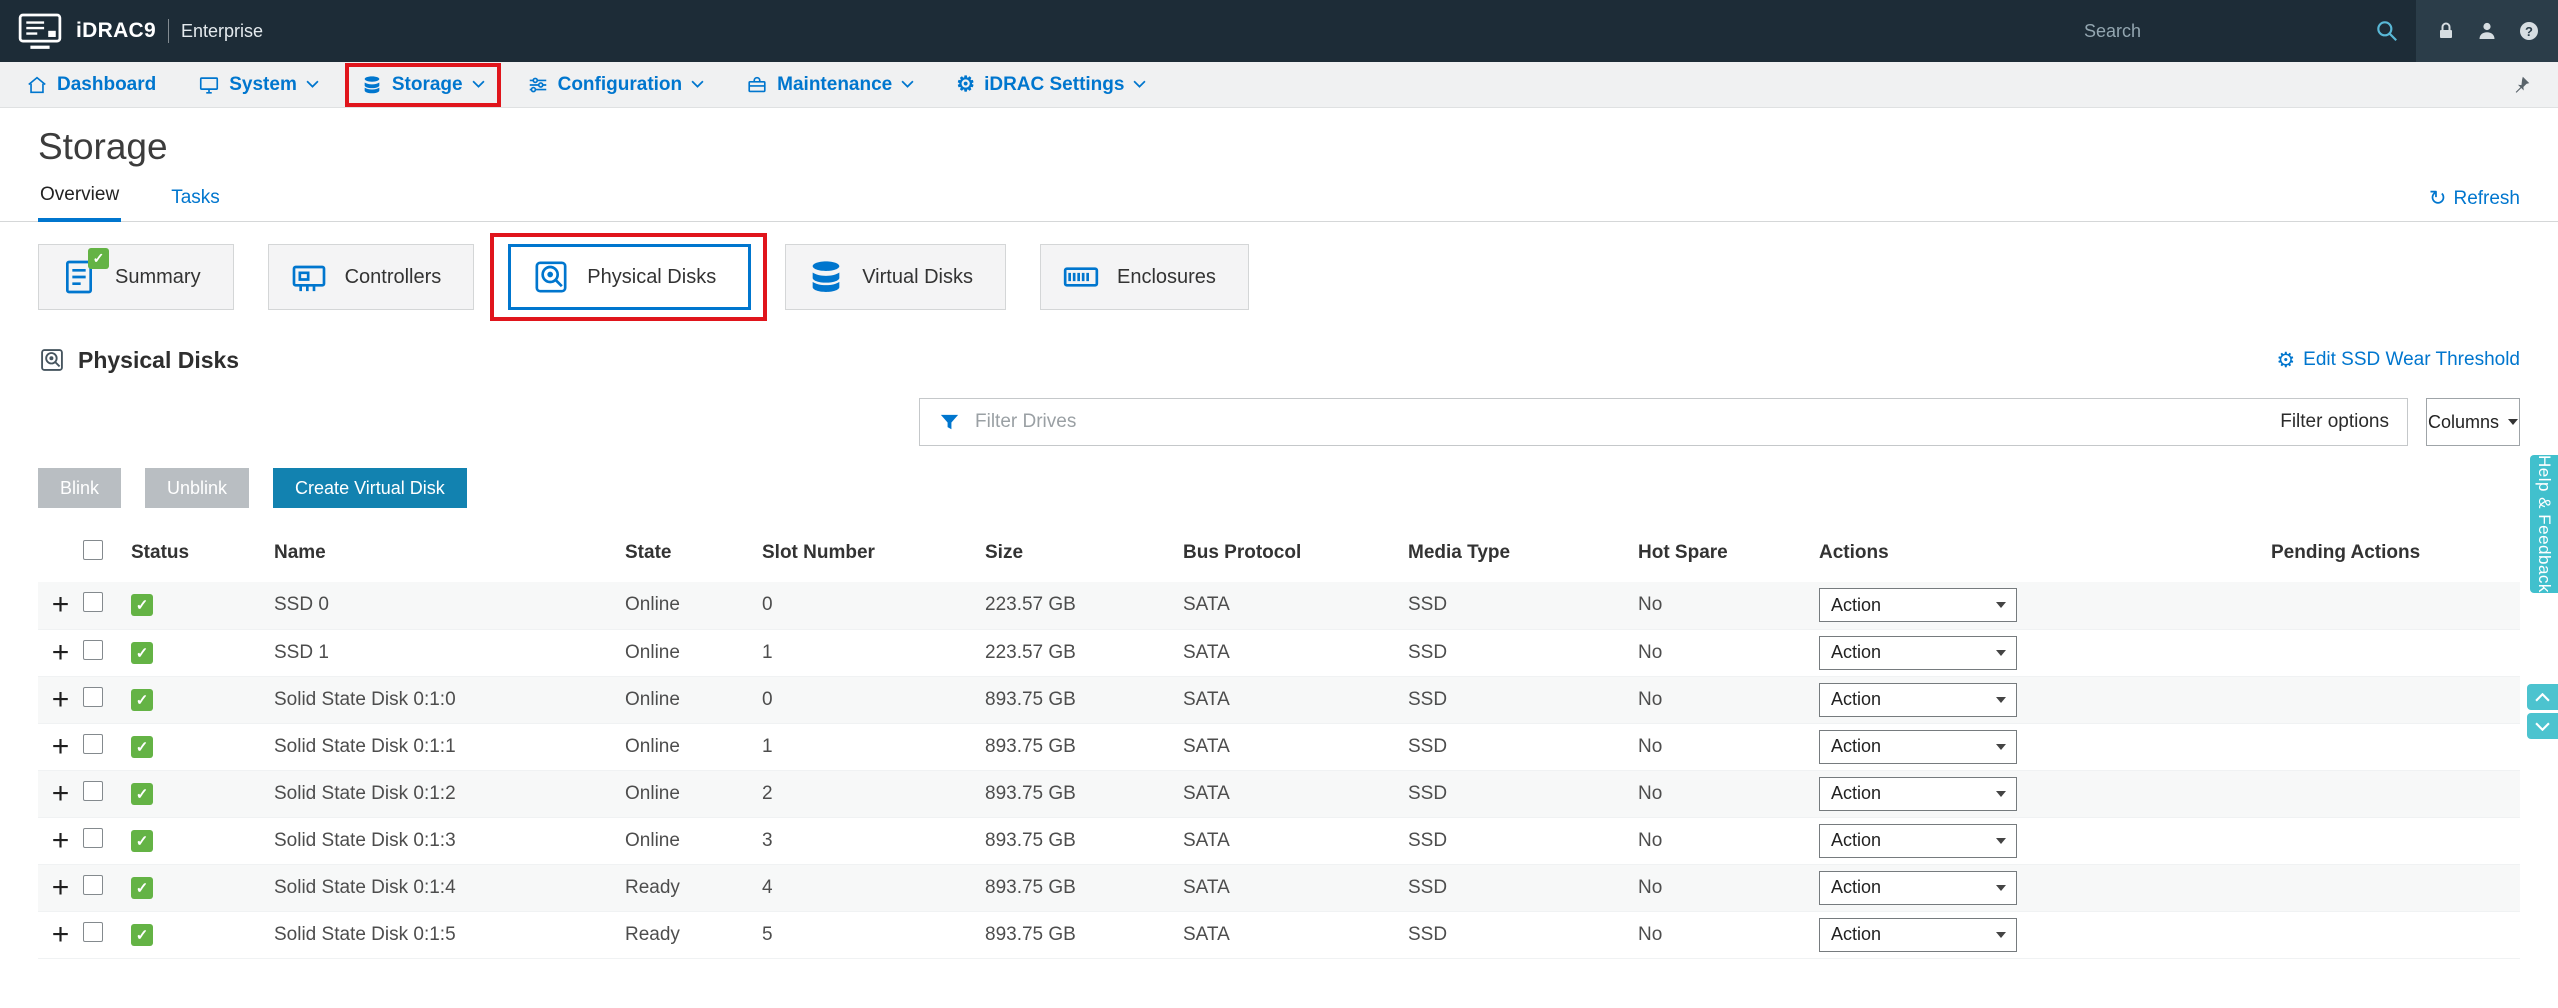 This screenshot has height=1008, width=2558. I want to click on scroll-down-button, so click(2542, 726).